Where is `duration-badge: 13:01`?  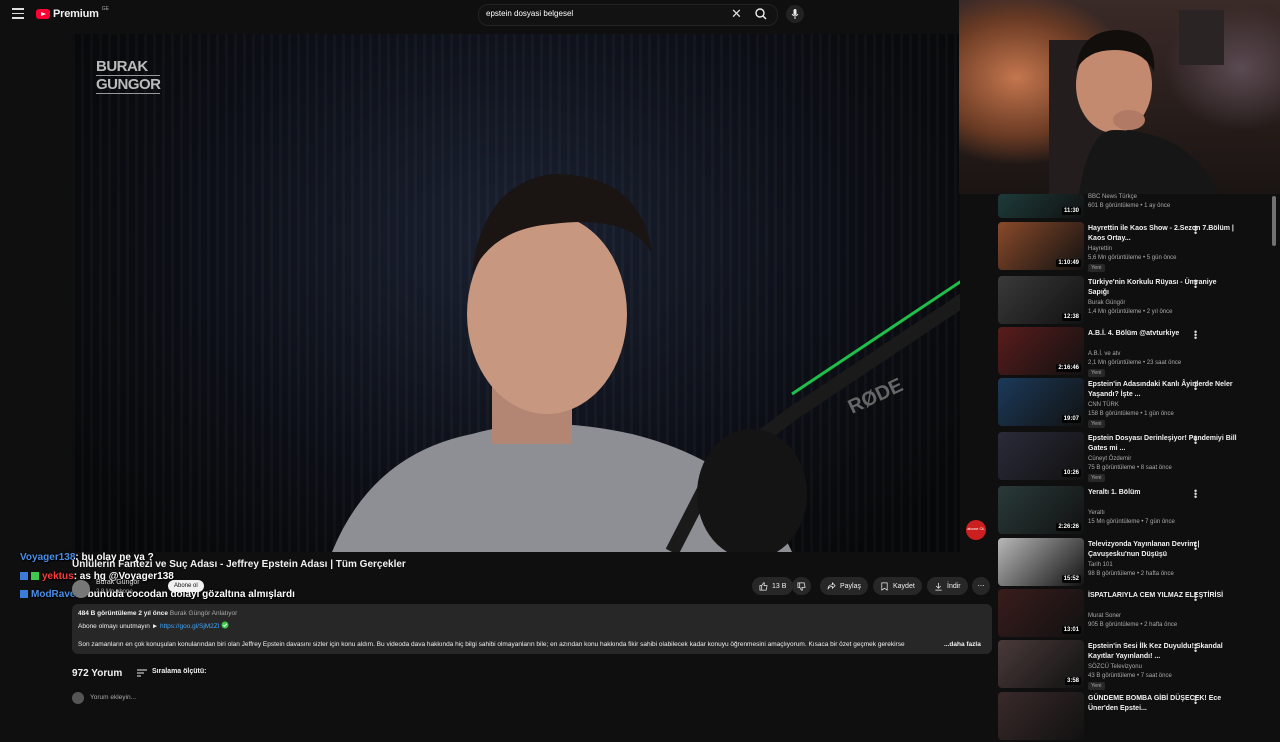
duration-badge: 13:01 is located at coordinates (1071, 630).